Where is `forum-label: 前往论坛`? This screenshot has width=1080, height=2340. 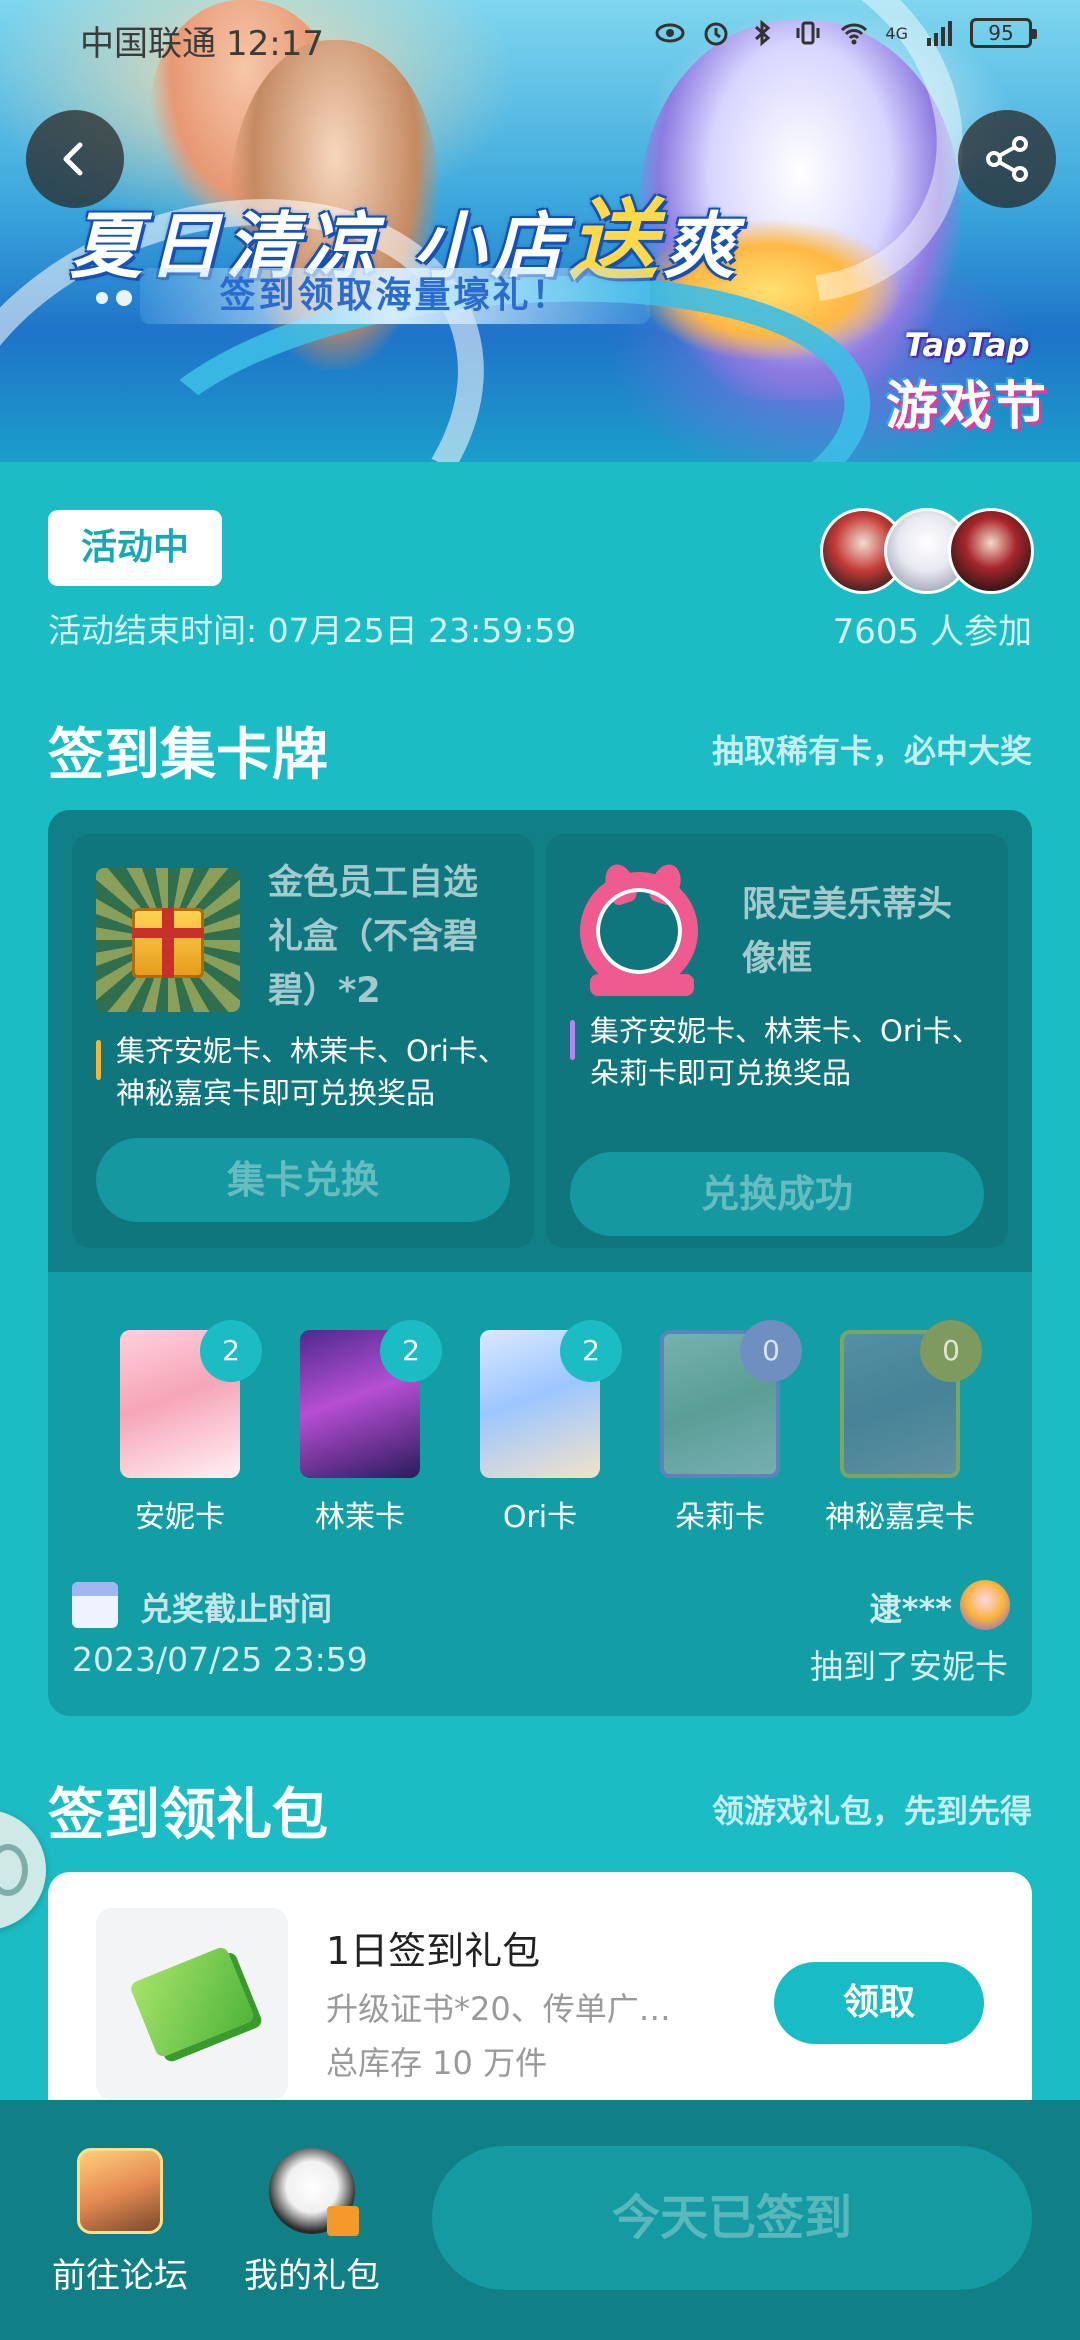
forum-label: 前往论坛 is located at coordinates (120, 2276).